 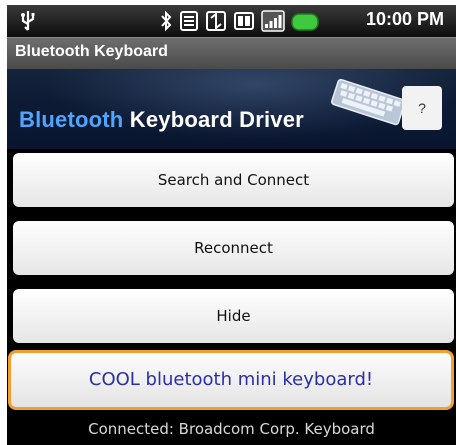 I want to click on banner-title: Bluetooth Keyboard Driver, so click(x=161, y=120).